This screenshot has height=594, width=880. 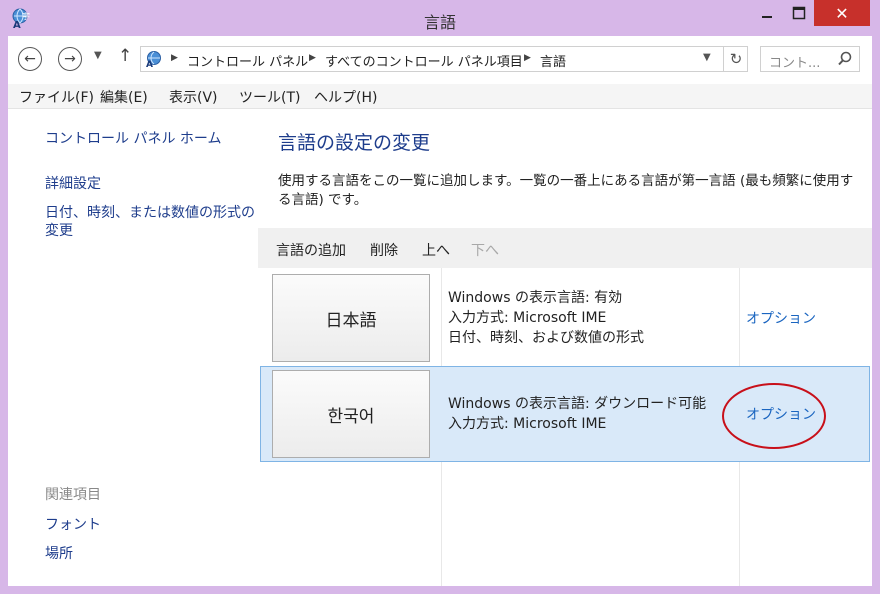 I want to click on minimize-button, so click(x=767, y=13).